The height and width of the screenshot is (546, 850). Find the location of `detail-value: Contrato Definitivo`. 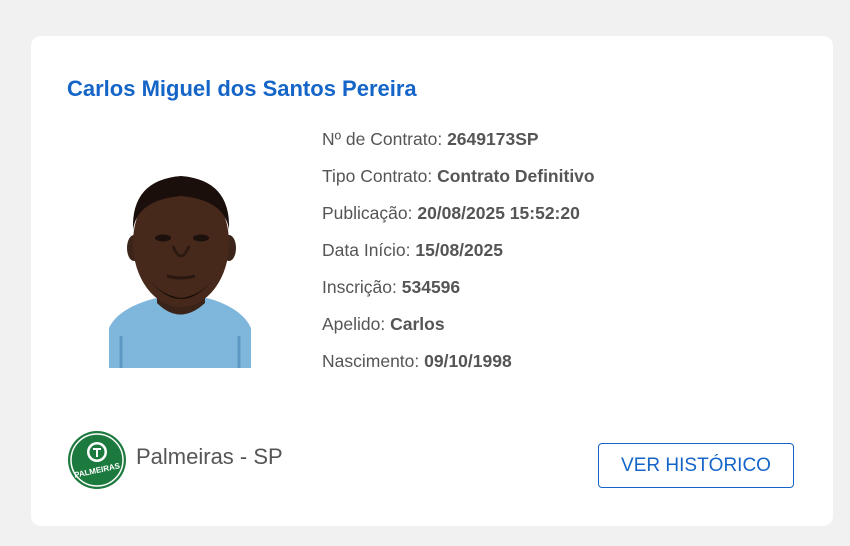

detail-value: Contrato Definitivo is located at coordinates (516, 176).